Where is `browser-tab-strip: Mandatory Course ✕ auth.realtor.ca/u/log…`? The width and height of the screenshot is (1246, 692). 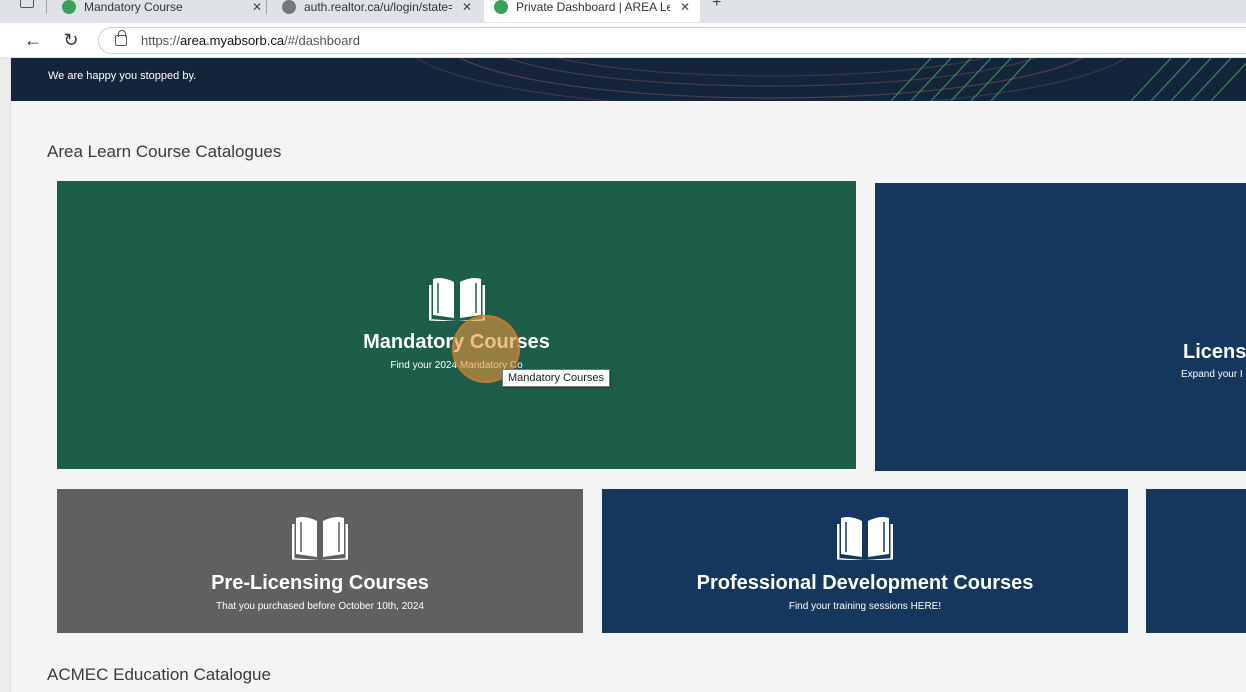 browser-tab-strip: Mandatory Course ✕ auth.realtor.ca/u/log… is located at coordinates (623, 11).